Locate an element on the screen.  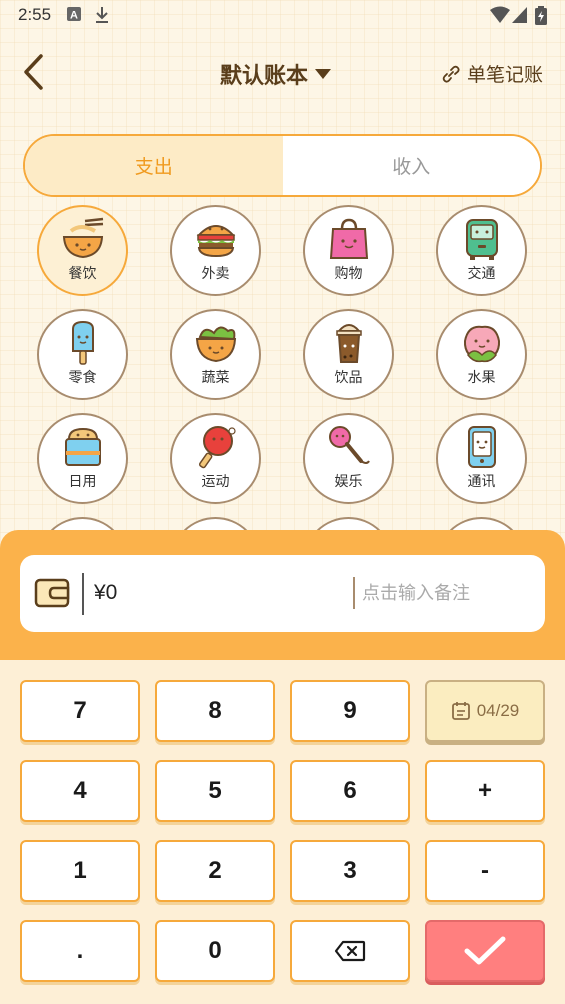
category-transport: 交通 is located at coordinates (481, 250).